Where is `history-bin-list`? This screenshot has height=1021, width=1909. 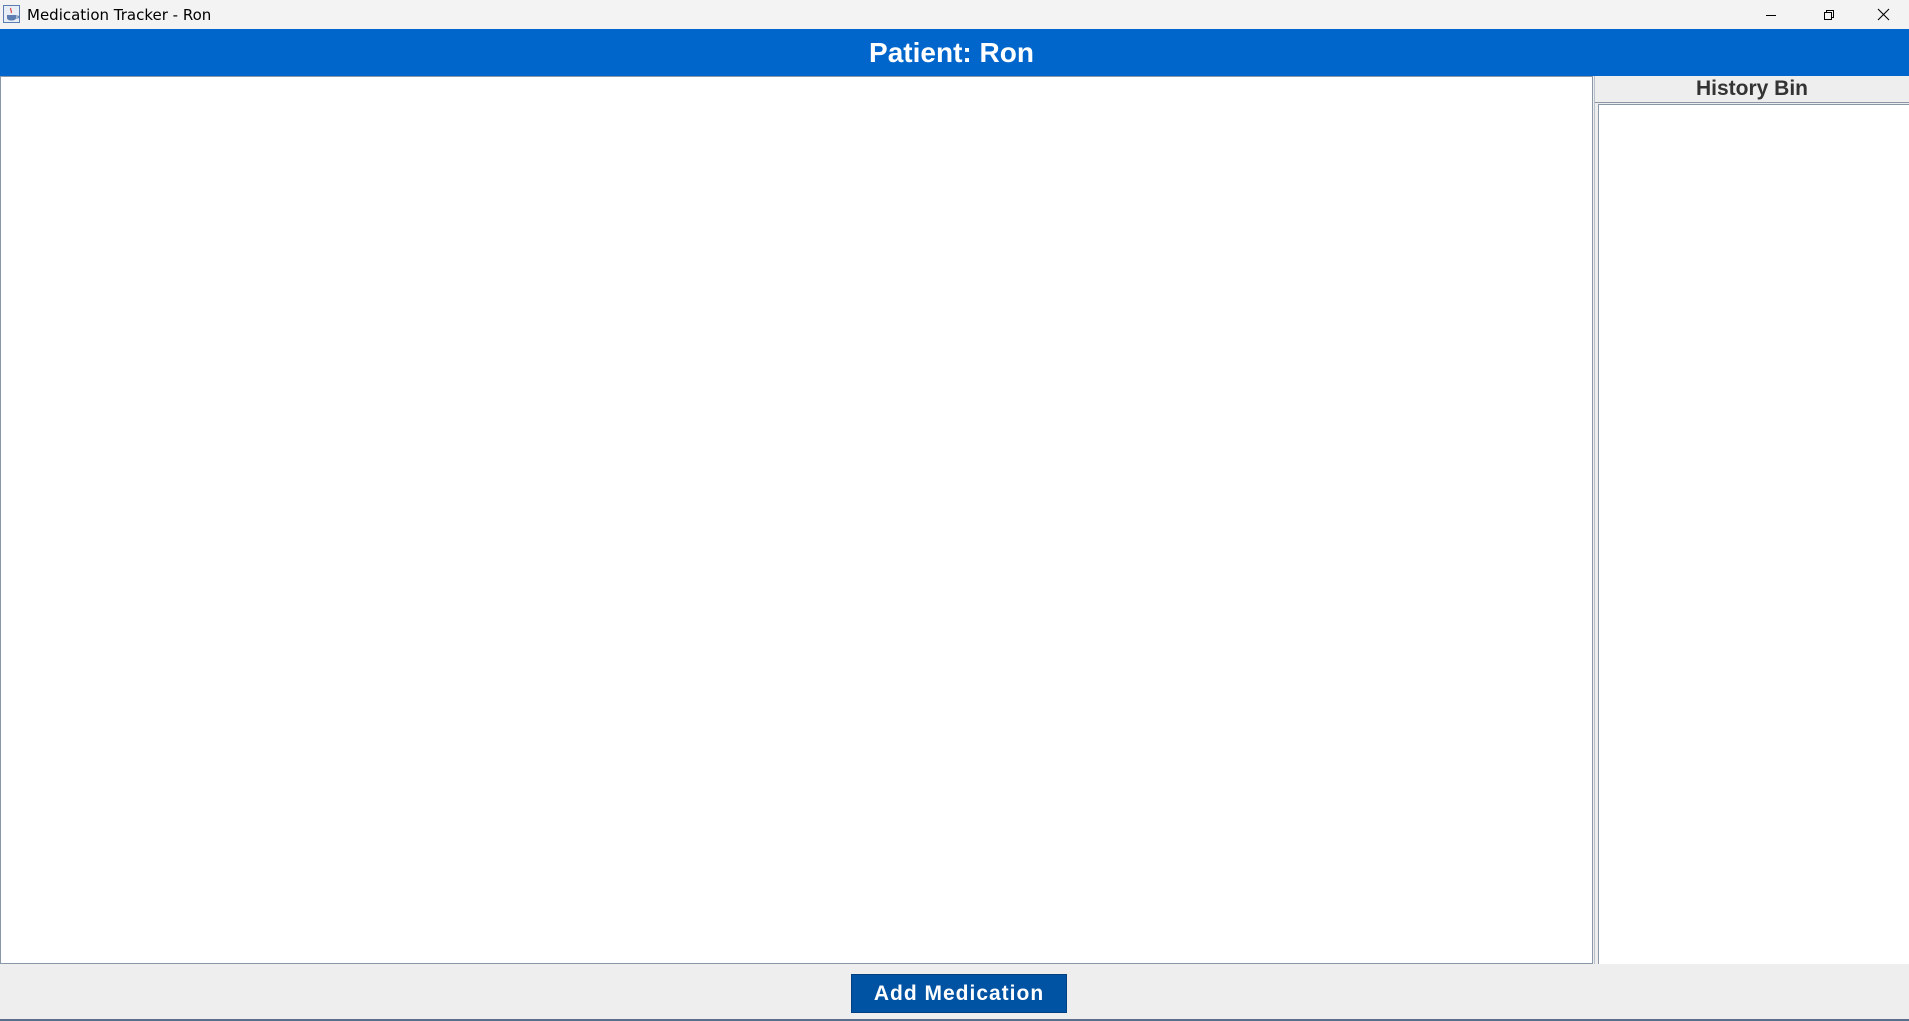 history-bin-list is located at coordinates (1753, 534).